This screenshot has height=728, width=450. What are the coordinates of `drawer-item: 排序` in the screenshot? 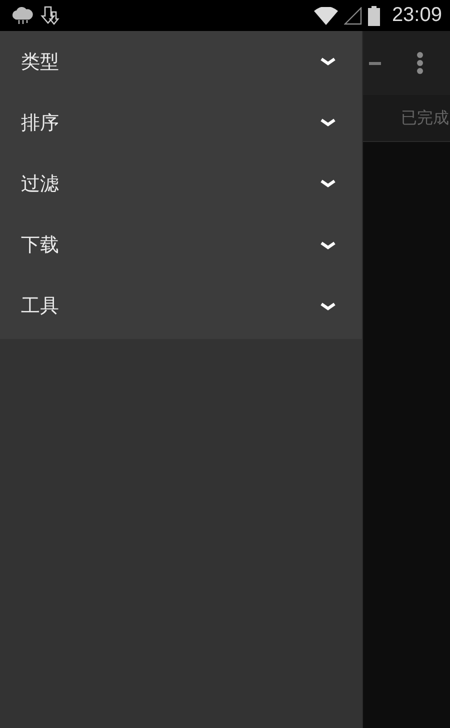 It's located at (181, 123).